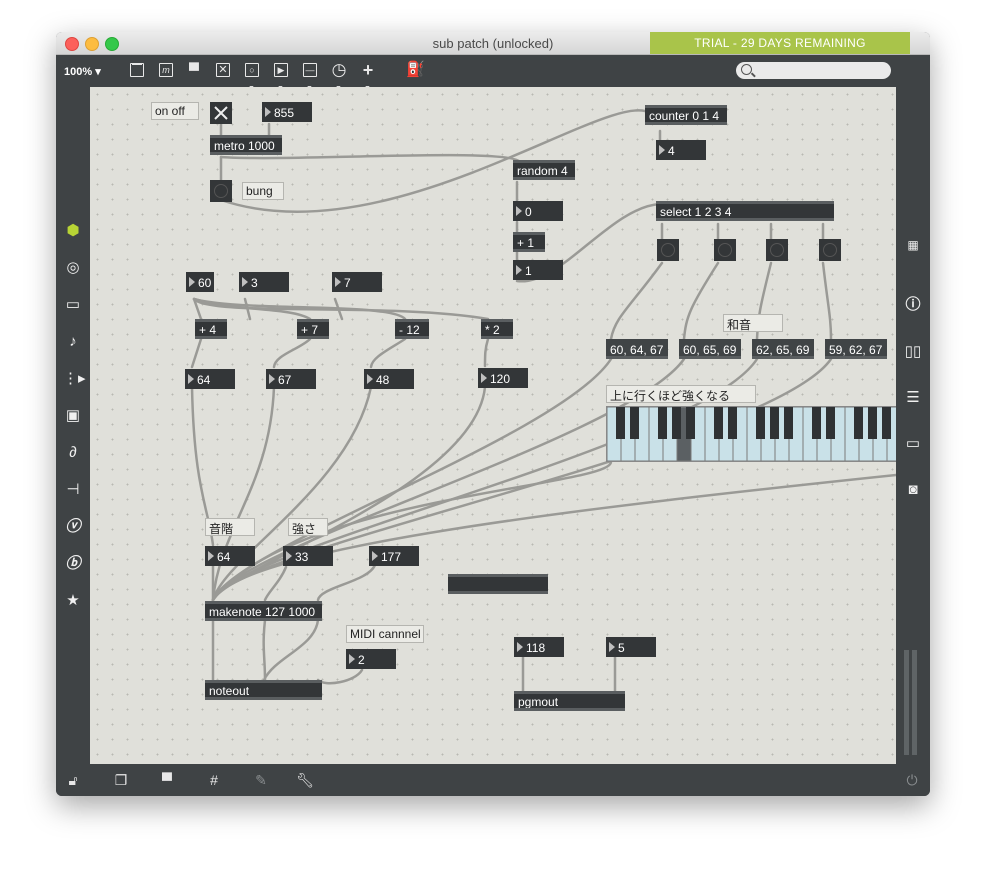 The height and width of the screenshot is (877, 986). I want to click on cube-icon: ⬢, so click(73, 231).